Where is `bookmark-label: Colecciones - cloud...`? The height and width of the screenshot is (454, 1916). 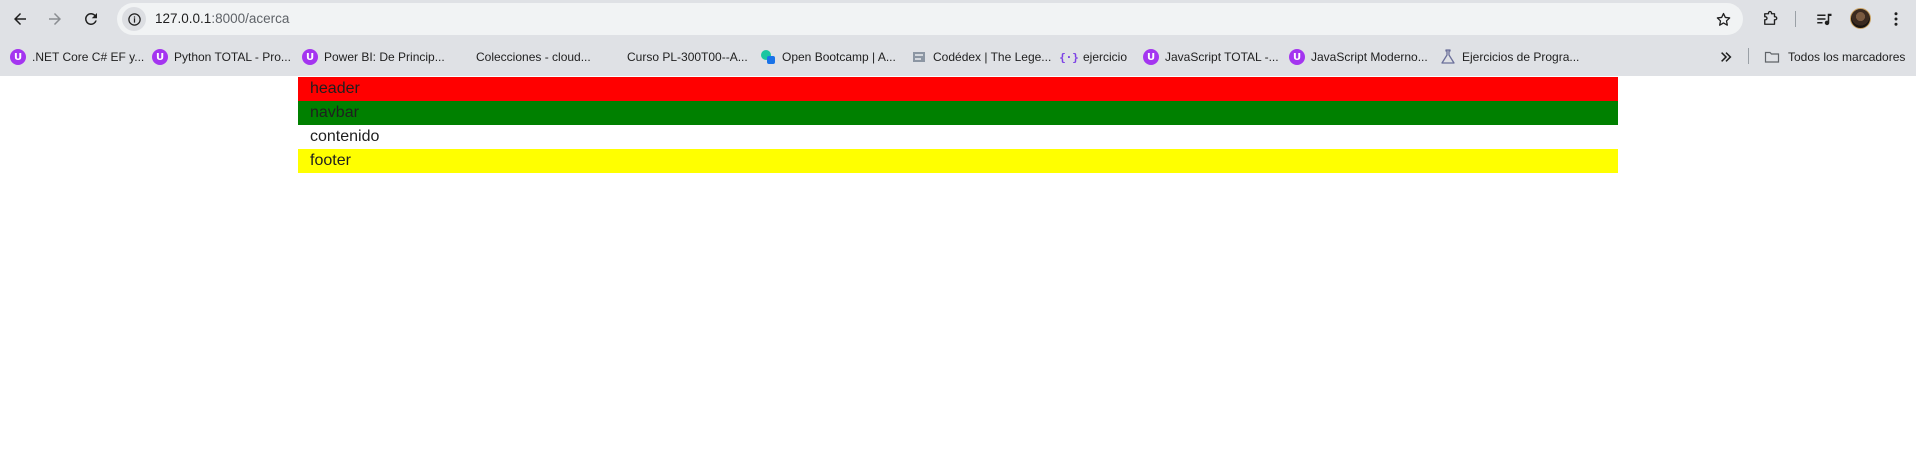 bookmark-label: Colecciones - cloud... is located at coordinates (533, 57).